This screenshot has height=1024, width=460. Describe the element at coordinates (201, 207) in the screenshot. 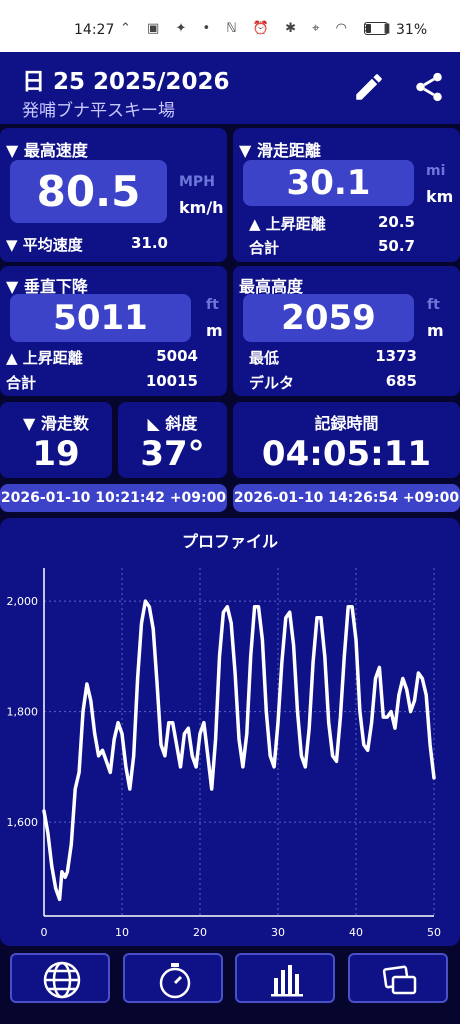

I see `unit-kmh: km/h` at that location.